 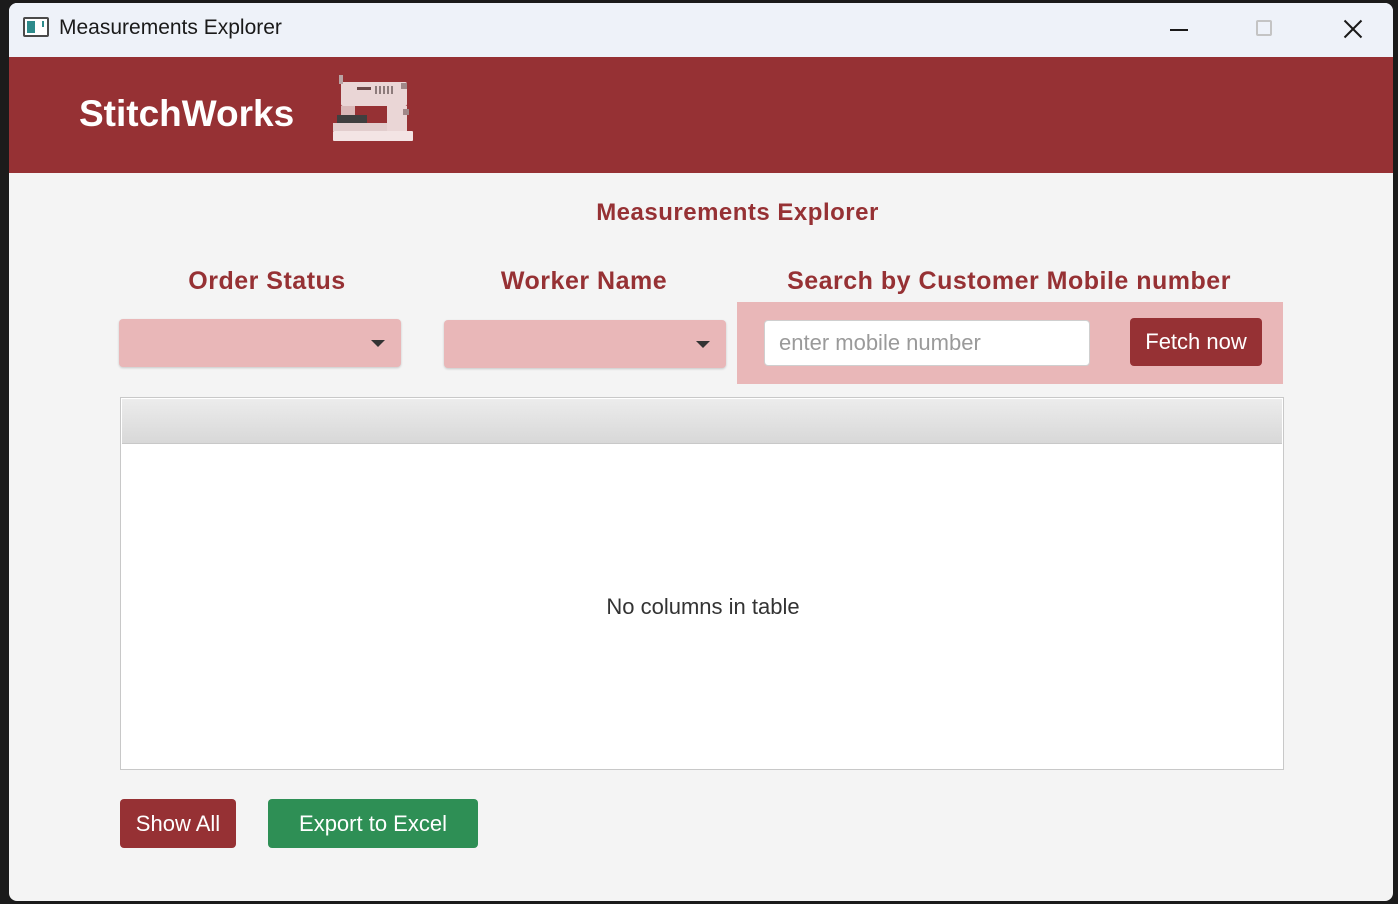 I want to click on order-status-dropdown, so click(x=260, y=343).